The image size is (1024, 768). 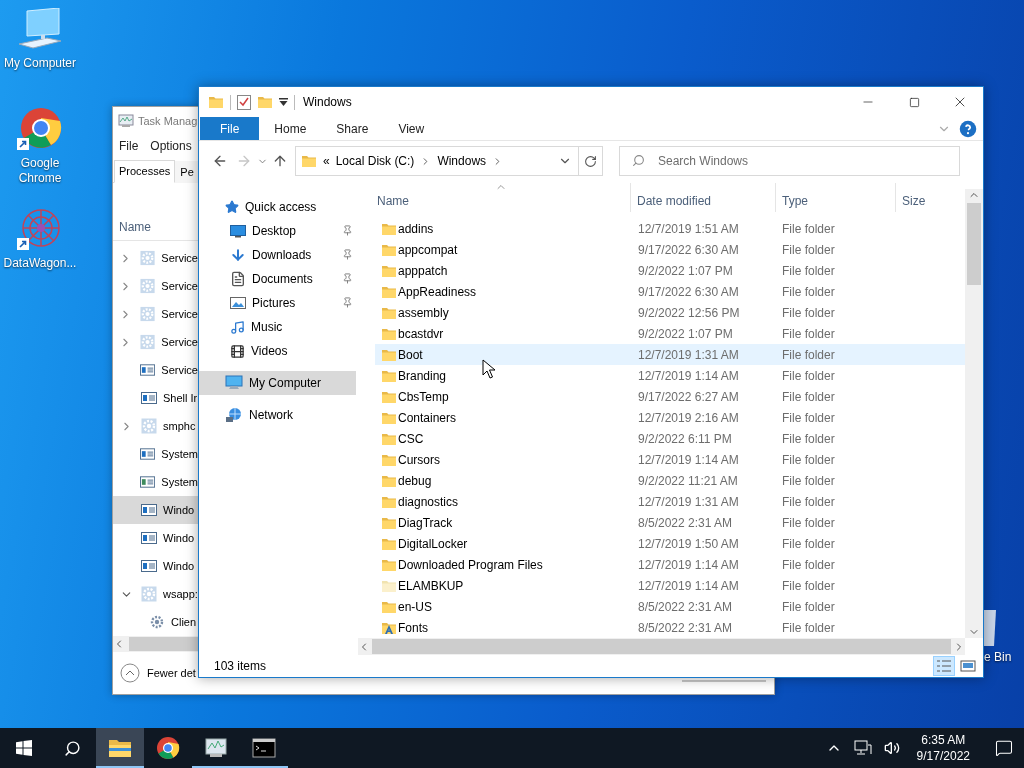 What do you see at coordinates (277, 207) in the screenshot?
I see `nav-item: Quick access` at bounding box center [277, 207].